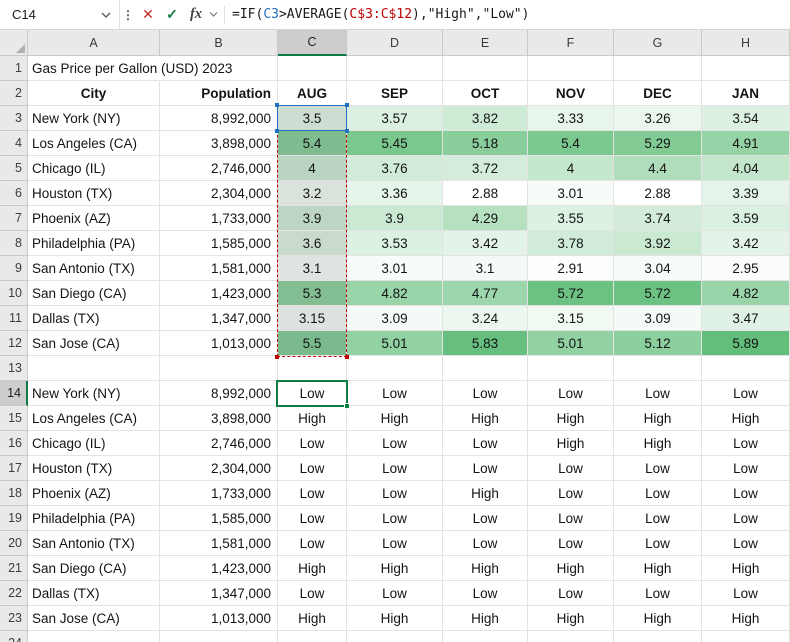 This screenshot has width=790, height=642. I want to click on name-box-dropdown-icon, so click(106, 15).